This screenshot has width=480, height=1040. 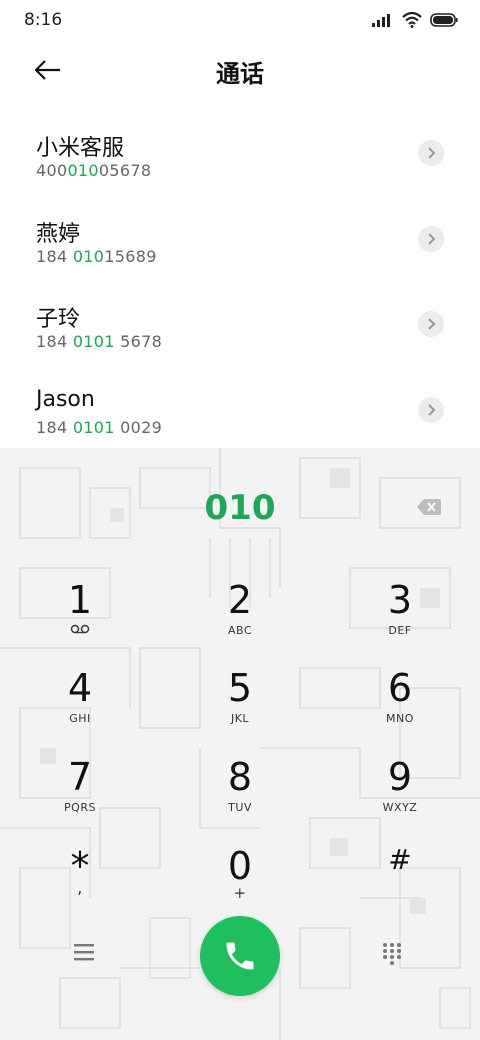 I want to click on contact-item: 小米客服 40001005678, so click(x=240, y=153).